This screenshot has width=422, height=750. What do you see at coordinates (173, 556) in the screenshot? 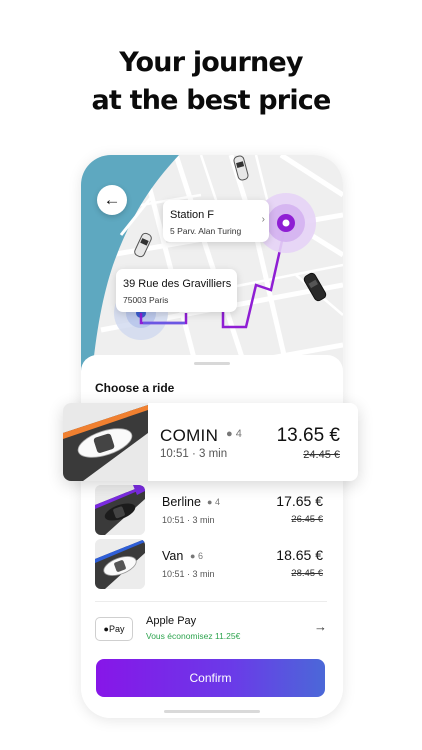
I see `ride-name: Van` at bounding box center [173, 556].